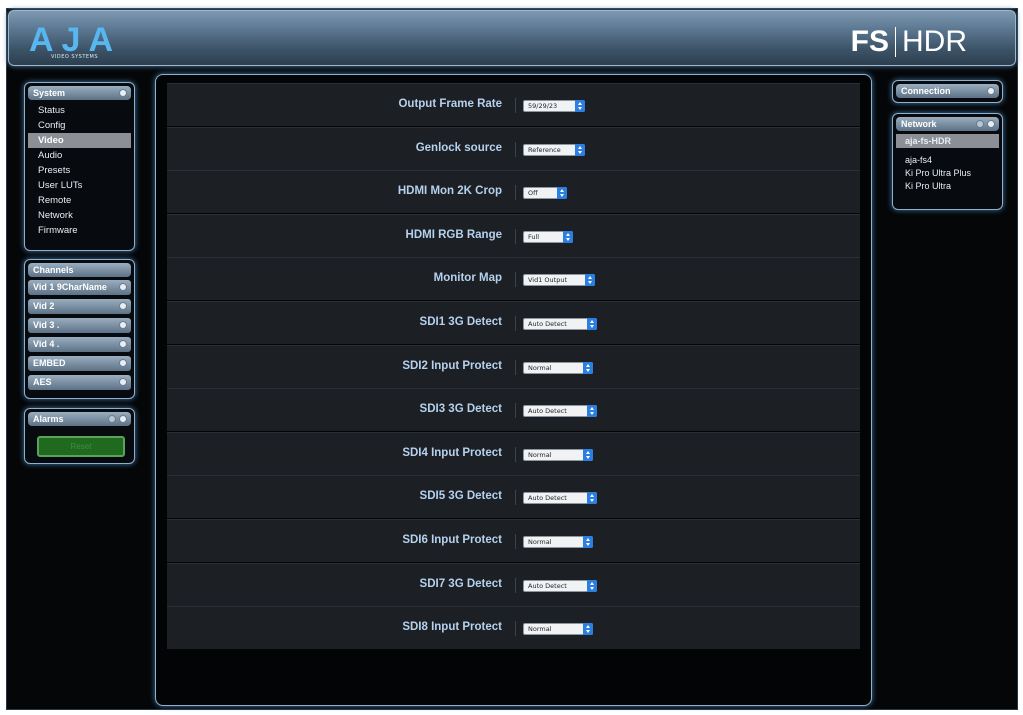  What do you see at coordinates (46, 344) in the screenshot?
I see `channel-label: Vid 4 .` at bounding box center [46, 344].